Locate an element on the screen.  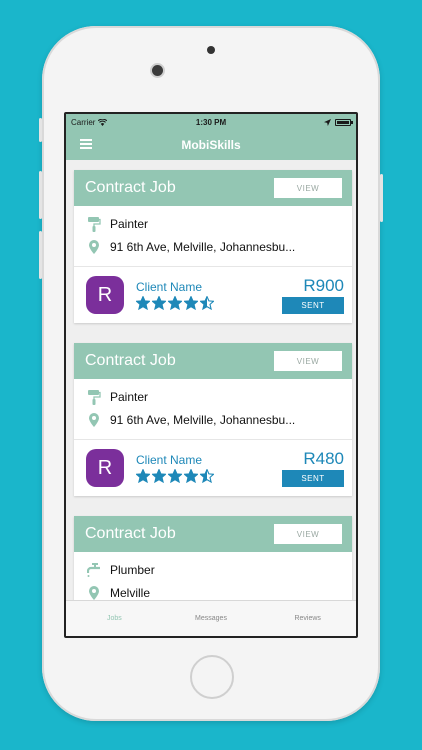
navigation-bar: MobiSkills is located at coordinates (211, 145).